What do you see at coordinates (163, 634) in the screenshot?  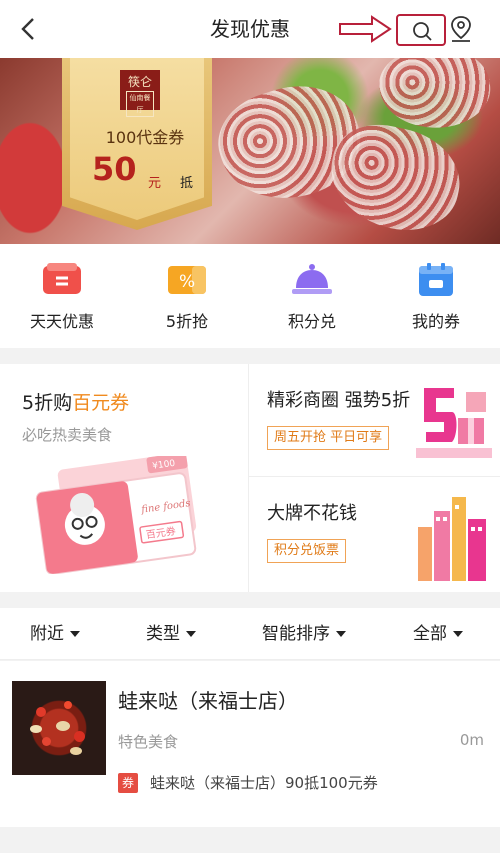 I see `filter-label: 类型` at bounding box center [163, 634].